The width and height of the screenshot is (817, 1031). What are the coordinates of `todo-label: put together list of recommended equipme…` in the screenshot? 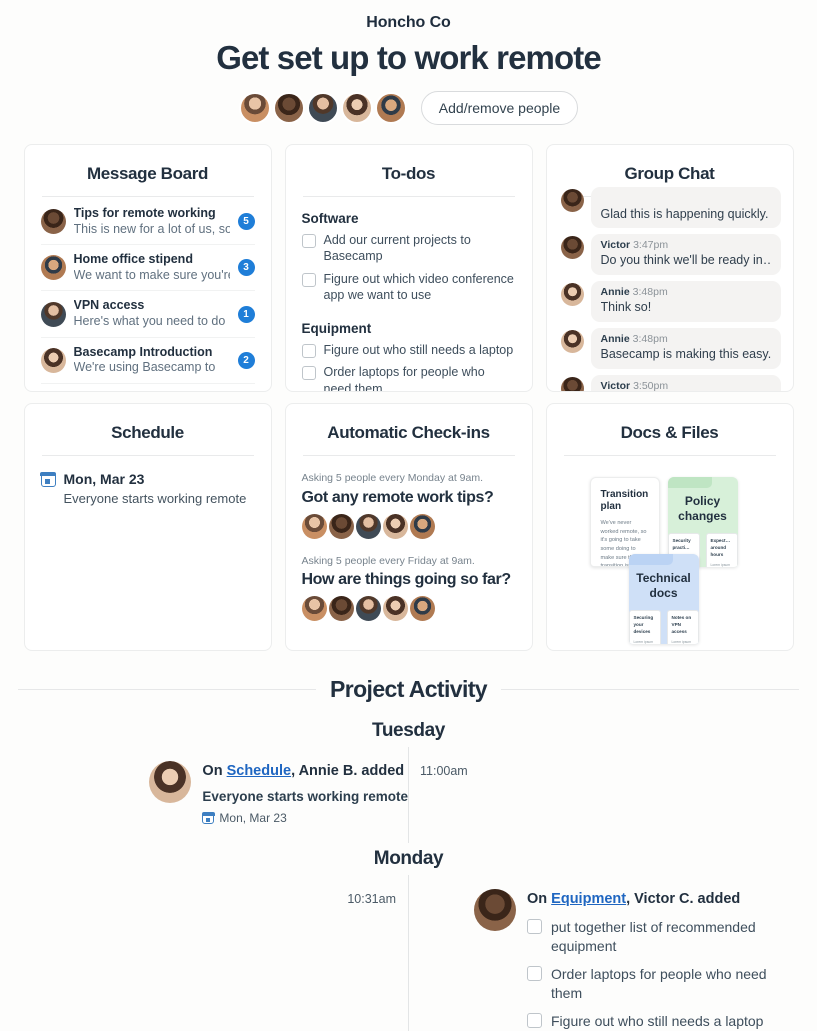 It's located at (653, 937).